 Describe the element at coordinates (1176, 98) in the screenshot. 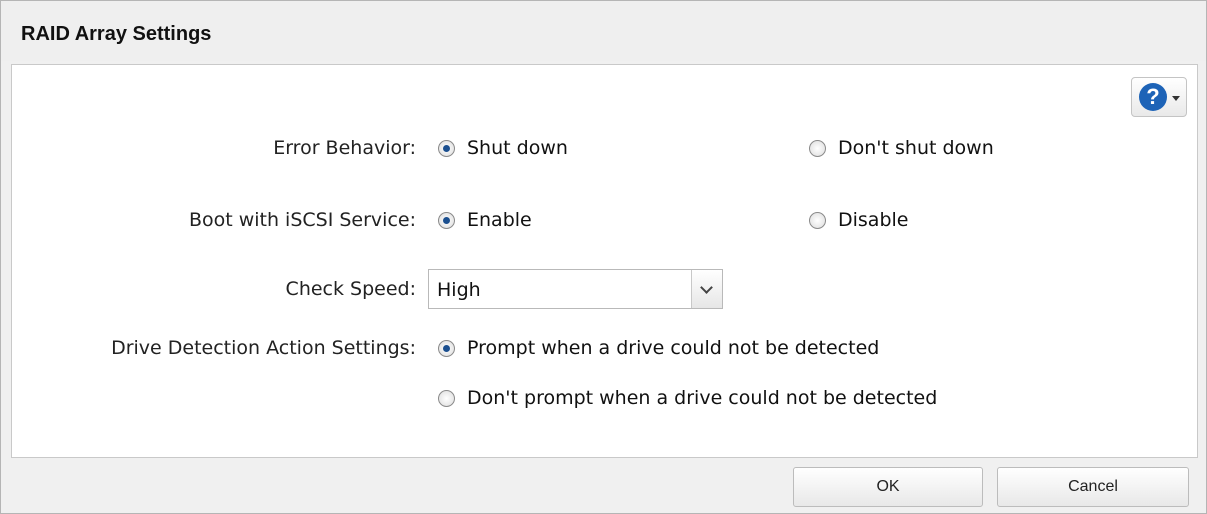

I see `caret-down-icon` at that location.